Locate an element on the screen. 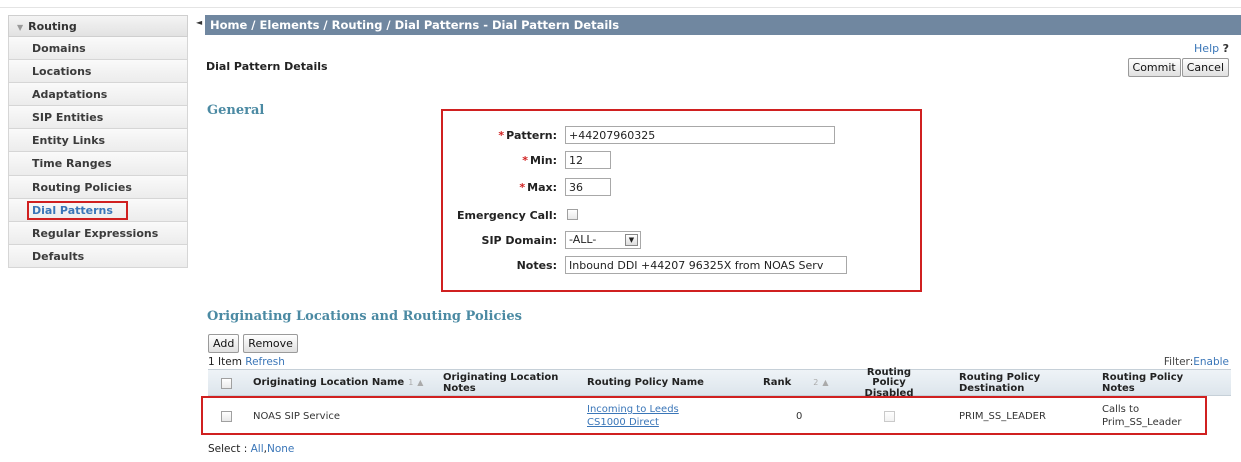 The height and width of the screenshot is (462, 1241). col-rank: Rank 2 ▲ is located at coordinates (795, 383).